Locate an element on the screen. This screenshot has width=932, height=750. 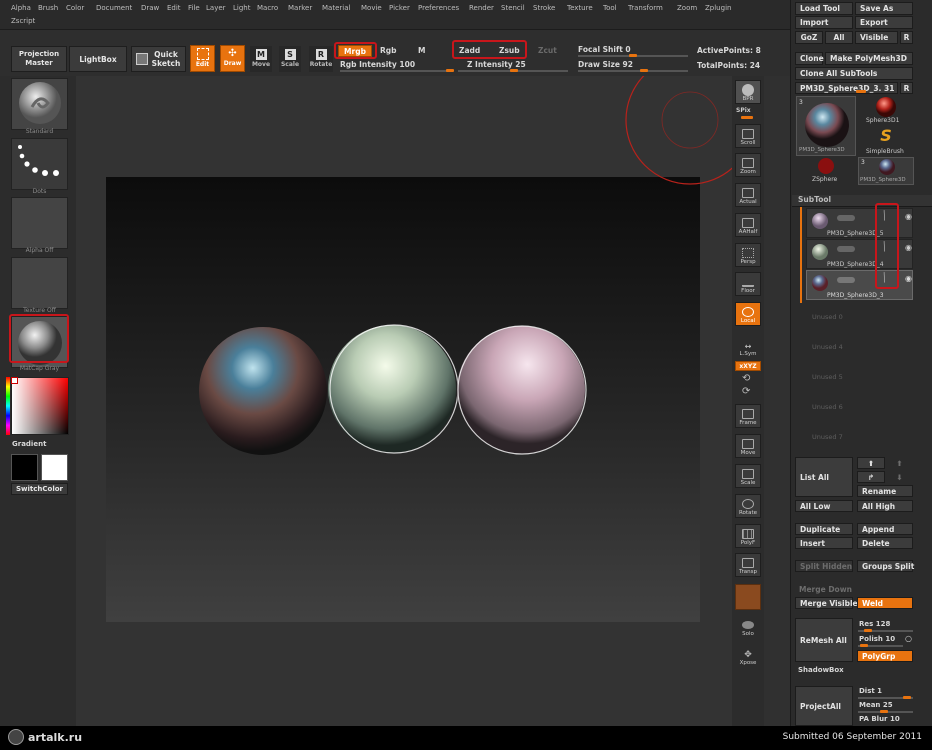
rgb-intensity-knob is located at coordinates (450, 70).